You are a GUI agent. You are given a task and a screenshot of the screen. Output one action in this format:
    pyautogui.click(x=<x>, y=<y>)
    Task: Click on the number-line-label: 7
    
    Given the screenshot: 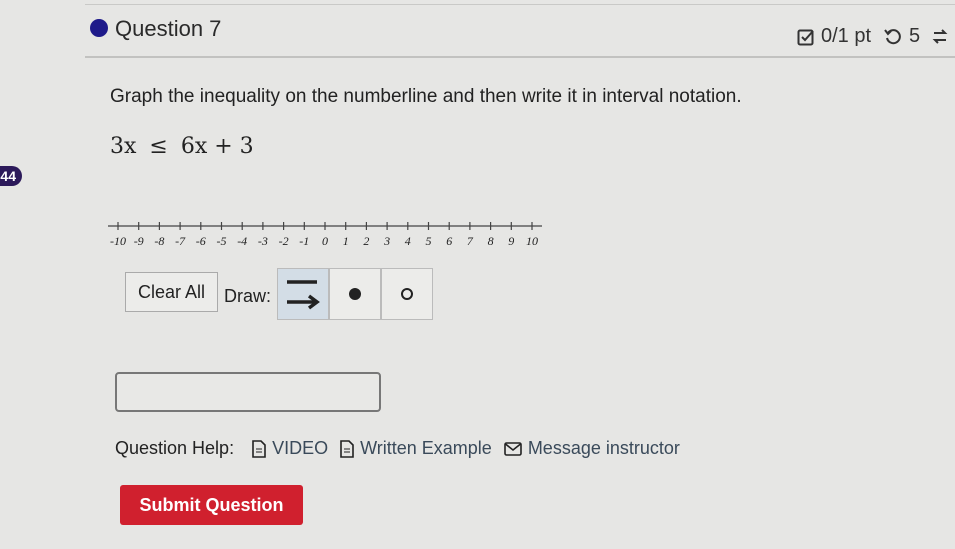 What is the action you would take?
    pyautogui.click(x=470, y=241)
    